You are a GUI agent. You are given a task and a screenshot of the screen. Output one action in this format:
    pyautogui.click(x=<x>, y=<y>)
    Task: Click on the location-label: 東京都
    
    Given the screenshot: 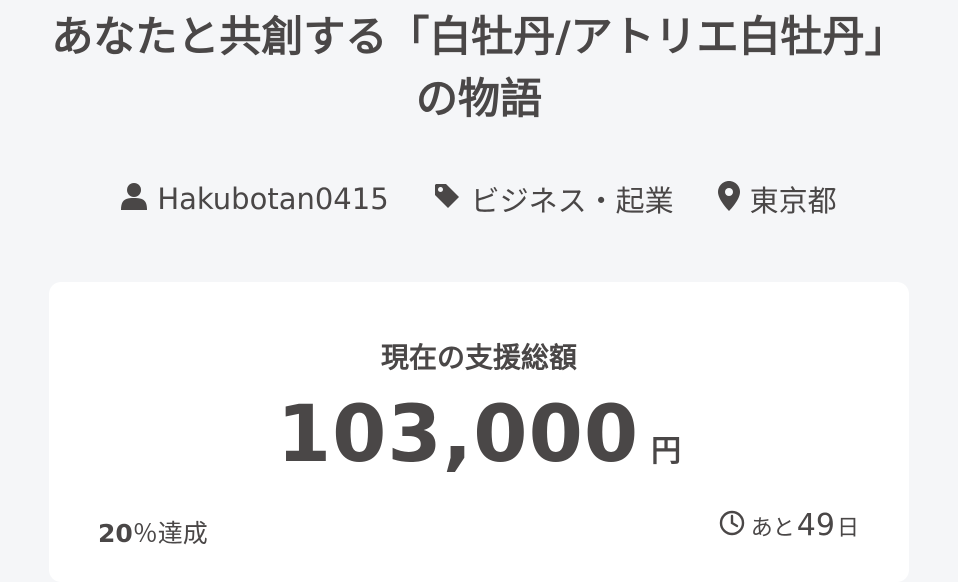 What is the action you would take?
    pyautogui.click(x=793, y=201)
    